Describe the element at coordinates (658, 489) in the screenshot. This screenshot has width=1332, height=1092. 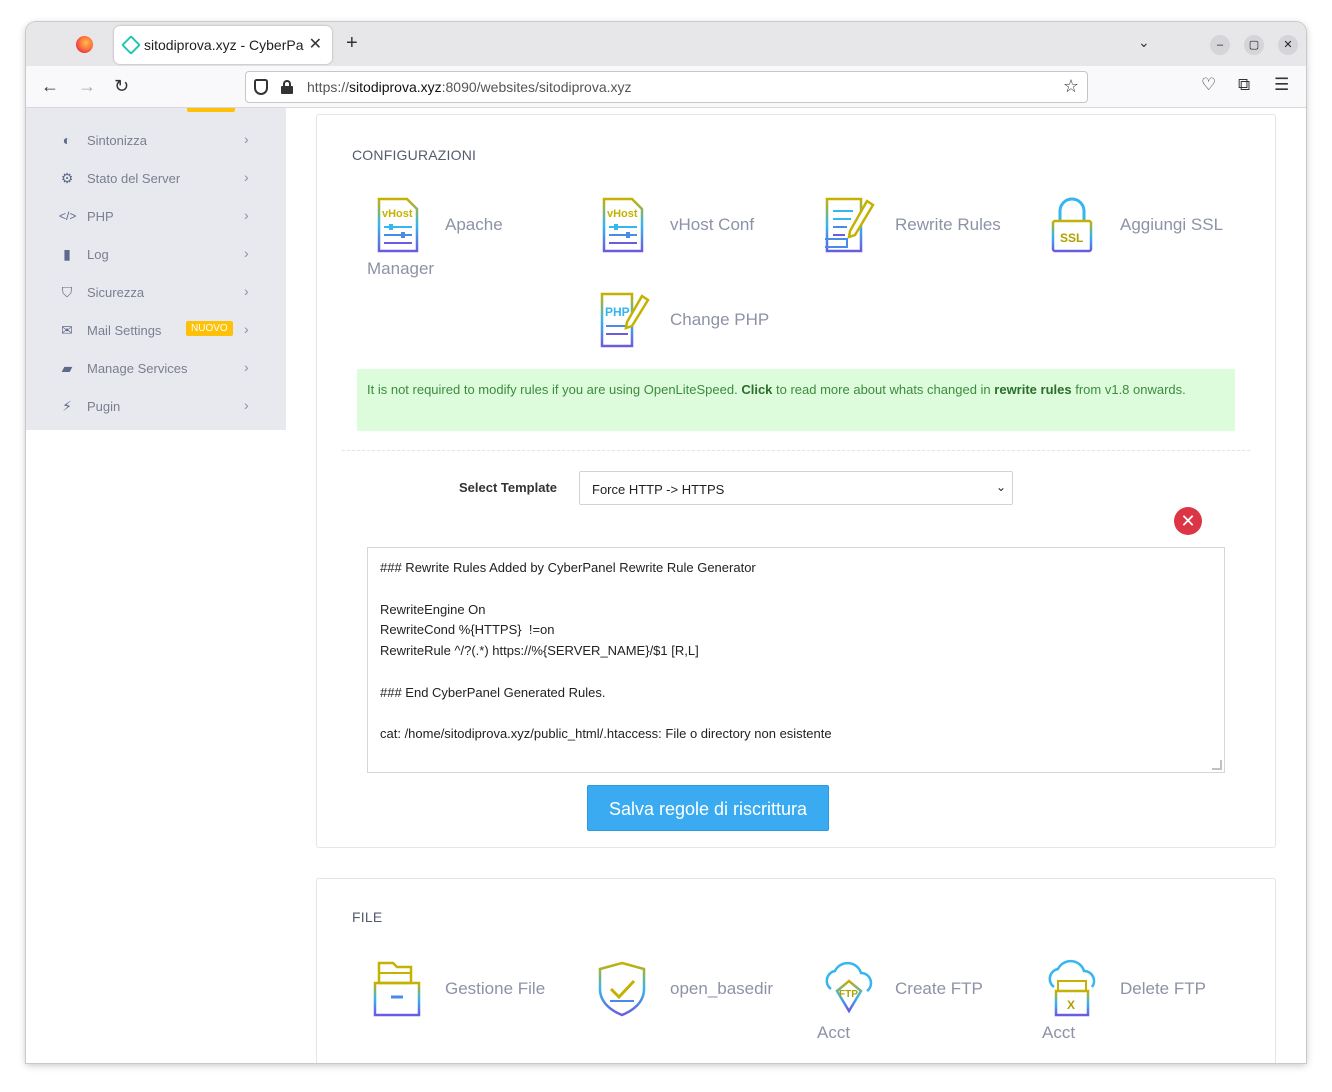
I see `template-select-value: Force HTTP -> HTTPS` at that location.